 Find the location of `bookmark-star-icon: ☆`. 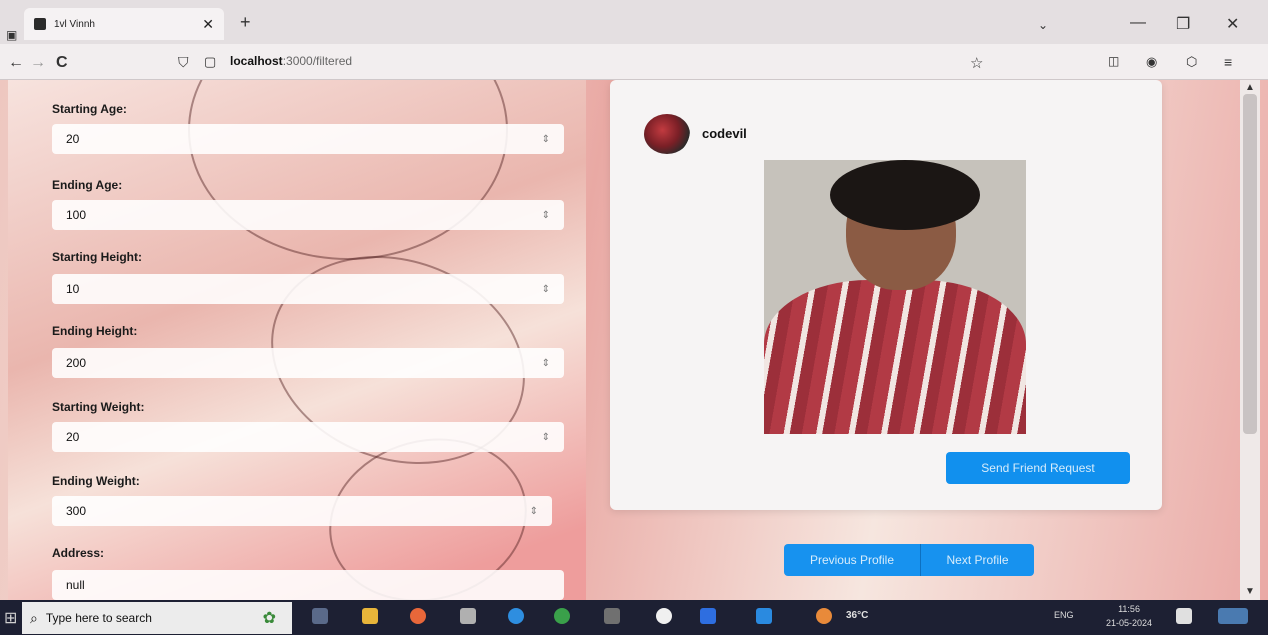

bookmark-star-icon: ☆ is located at coordinates (976, 63).